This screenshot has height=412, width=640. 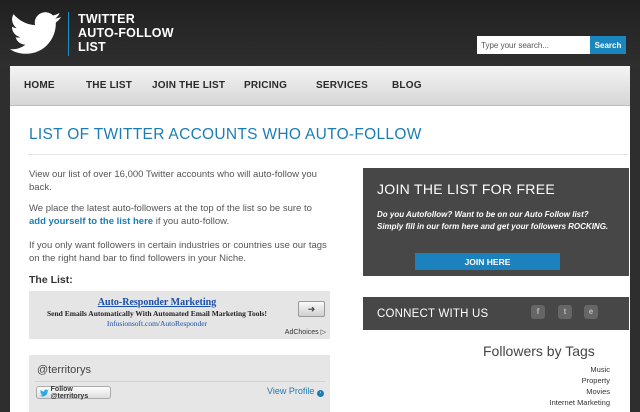 I want to click on adchoices-label: AdChoices, so click(x=301, y=332).